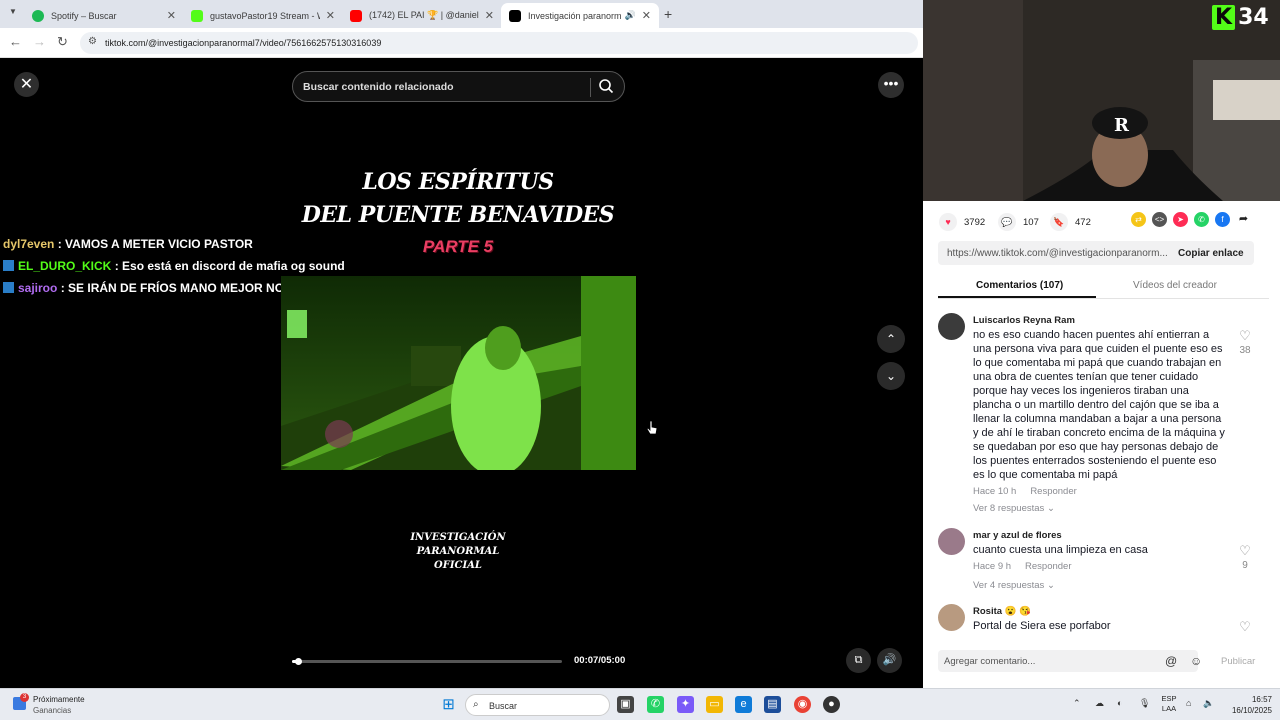  I want to click on previous-video-button: ⌃, so click(891, 339).